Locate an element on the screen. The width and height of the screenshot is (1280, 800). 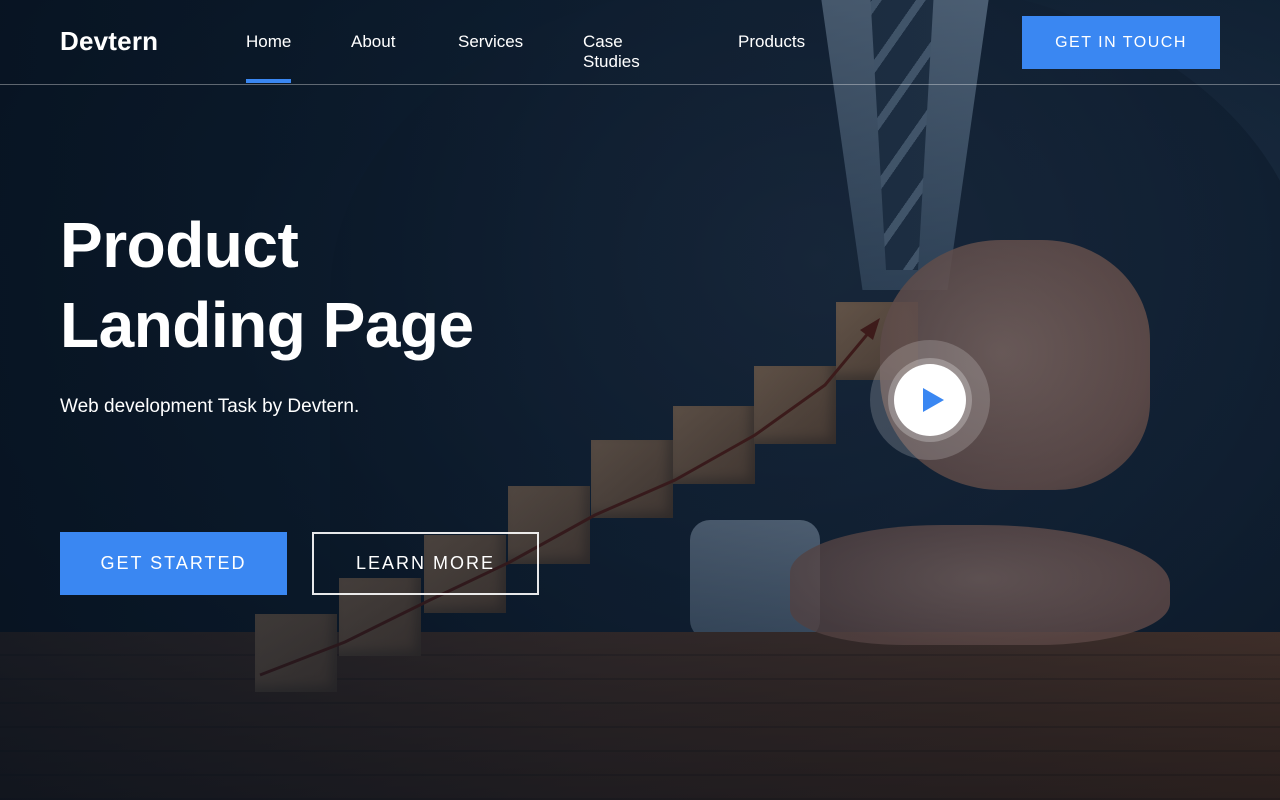
nav-item-case-studies: Case Studies is located at coordinates (611, 52).